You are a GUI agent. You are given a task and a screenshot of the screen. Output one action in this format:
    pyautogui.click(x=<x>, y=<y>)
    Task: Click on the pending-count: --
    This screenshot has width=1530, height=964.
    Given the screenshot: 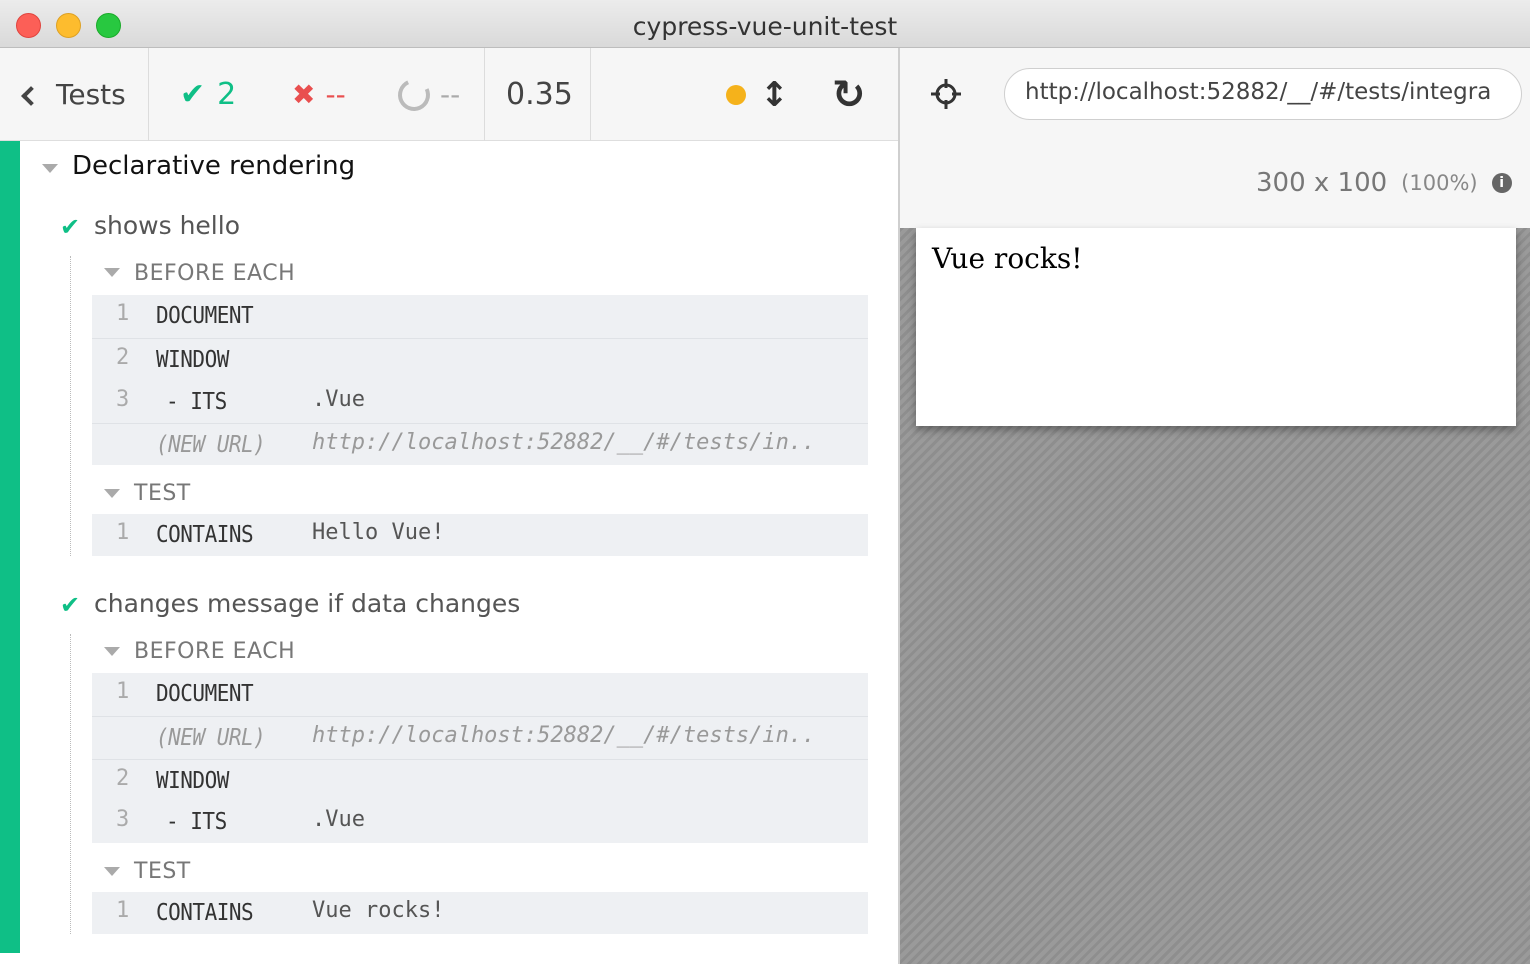 What is the action you would take?
    pyautogui.click(x=450, y=94)
    